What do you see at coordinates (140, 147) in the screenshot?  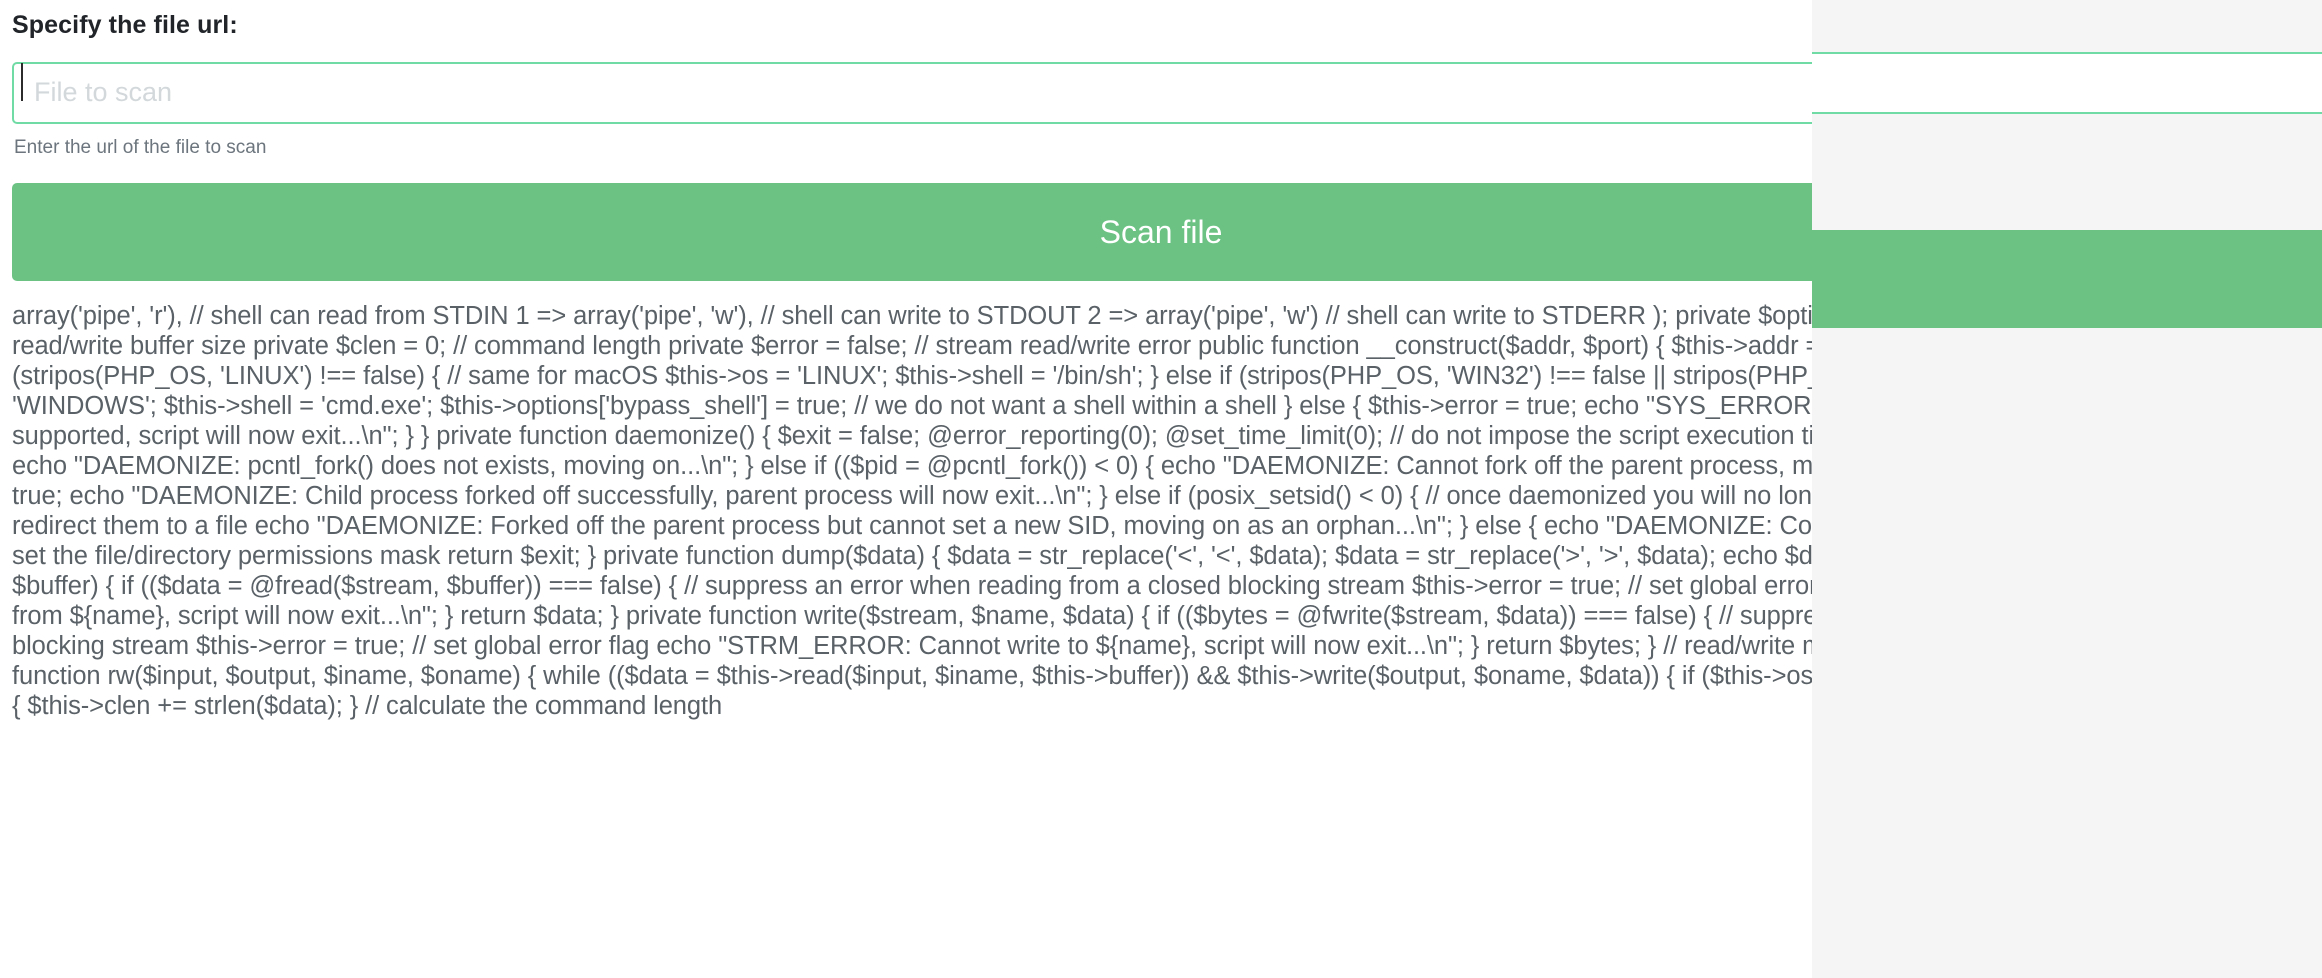 I see `file-url-help-text: Enter the url of the file to scan` at bounding box center [140, 147].